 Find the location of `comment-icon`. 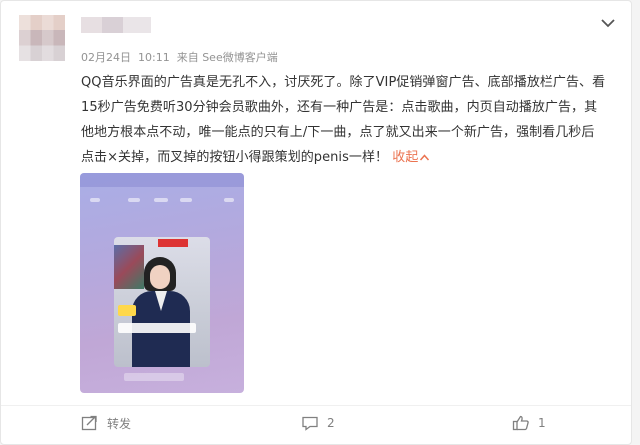

comment-icon is located at coordinates (310, 423).